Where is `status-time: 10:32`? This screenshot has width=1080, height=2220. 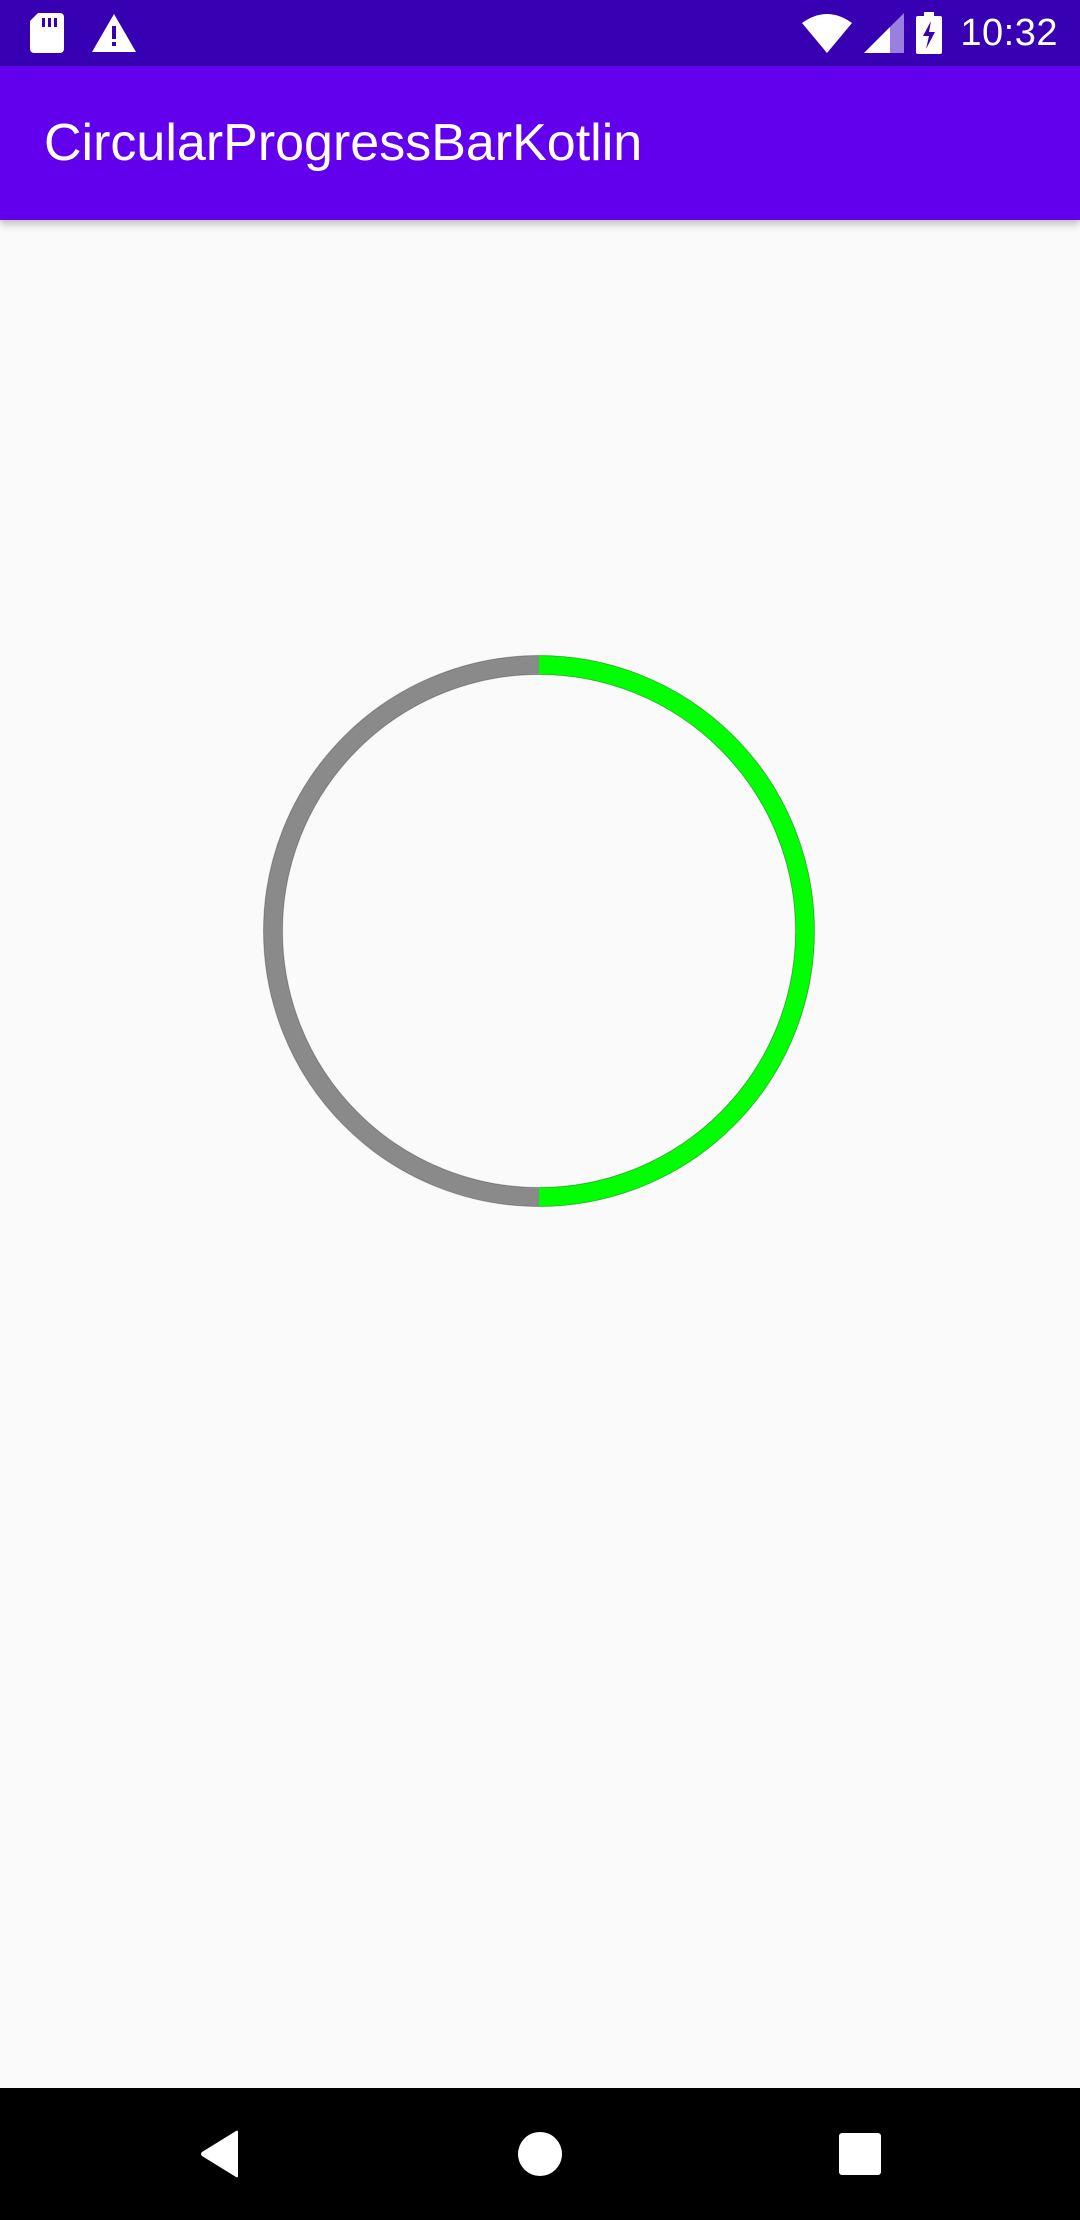 status-time: 10:32 is located at coordinates (1009, 33).